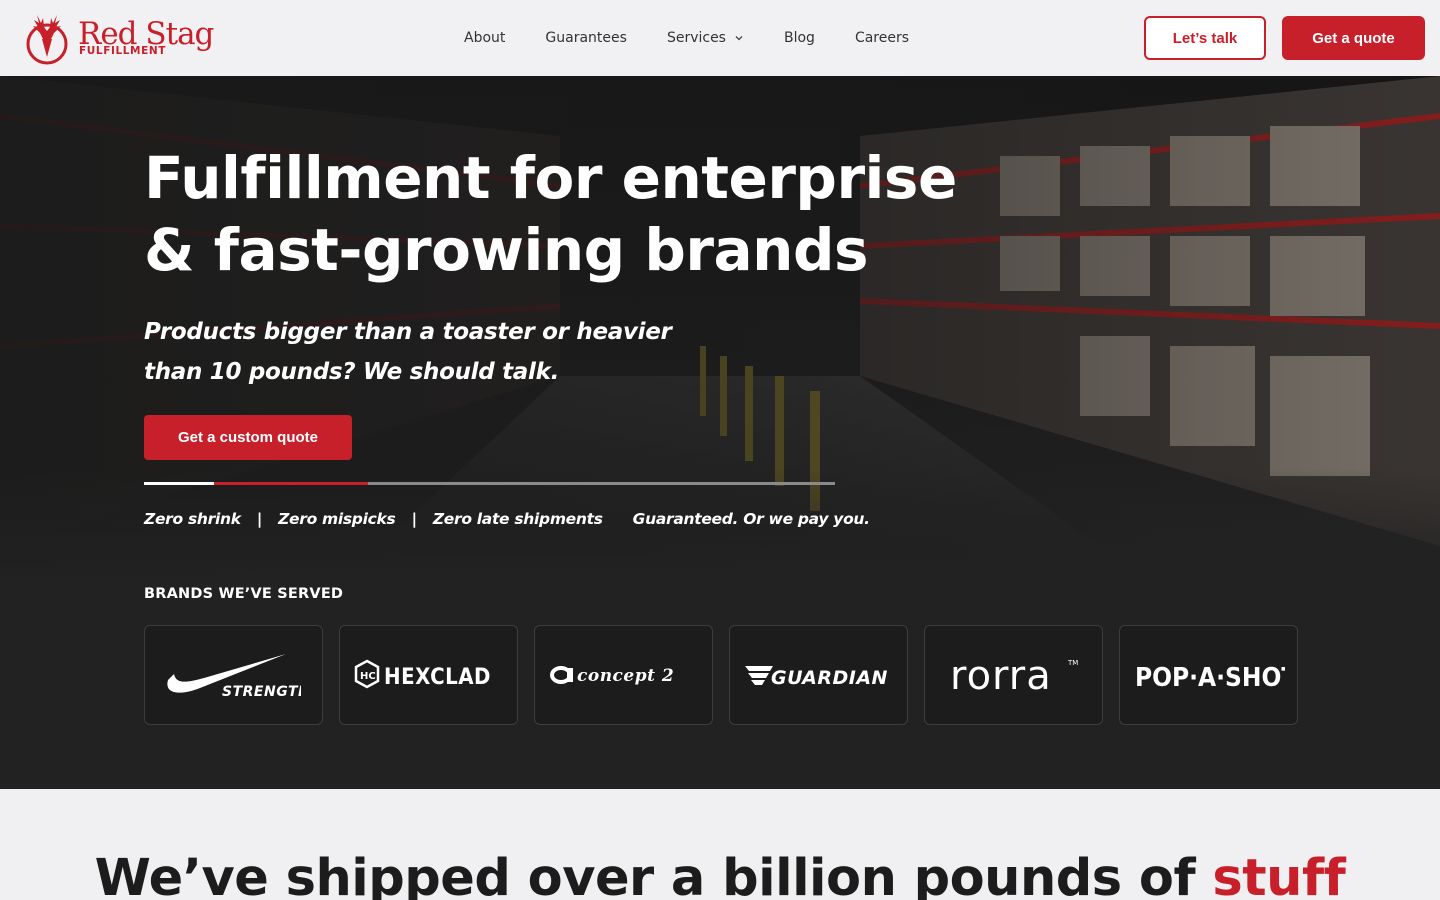  I want to click on guarantee-tagline: Guaranteed. Or we pay you., so click(751, 519).